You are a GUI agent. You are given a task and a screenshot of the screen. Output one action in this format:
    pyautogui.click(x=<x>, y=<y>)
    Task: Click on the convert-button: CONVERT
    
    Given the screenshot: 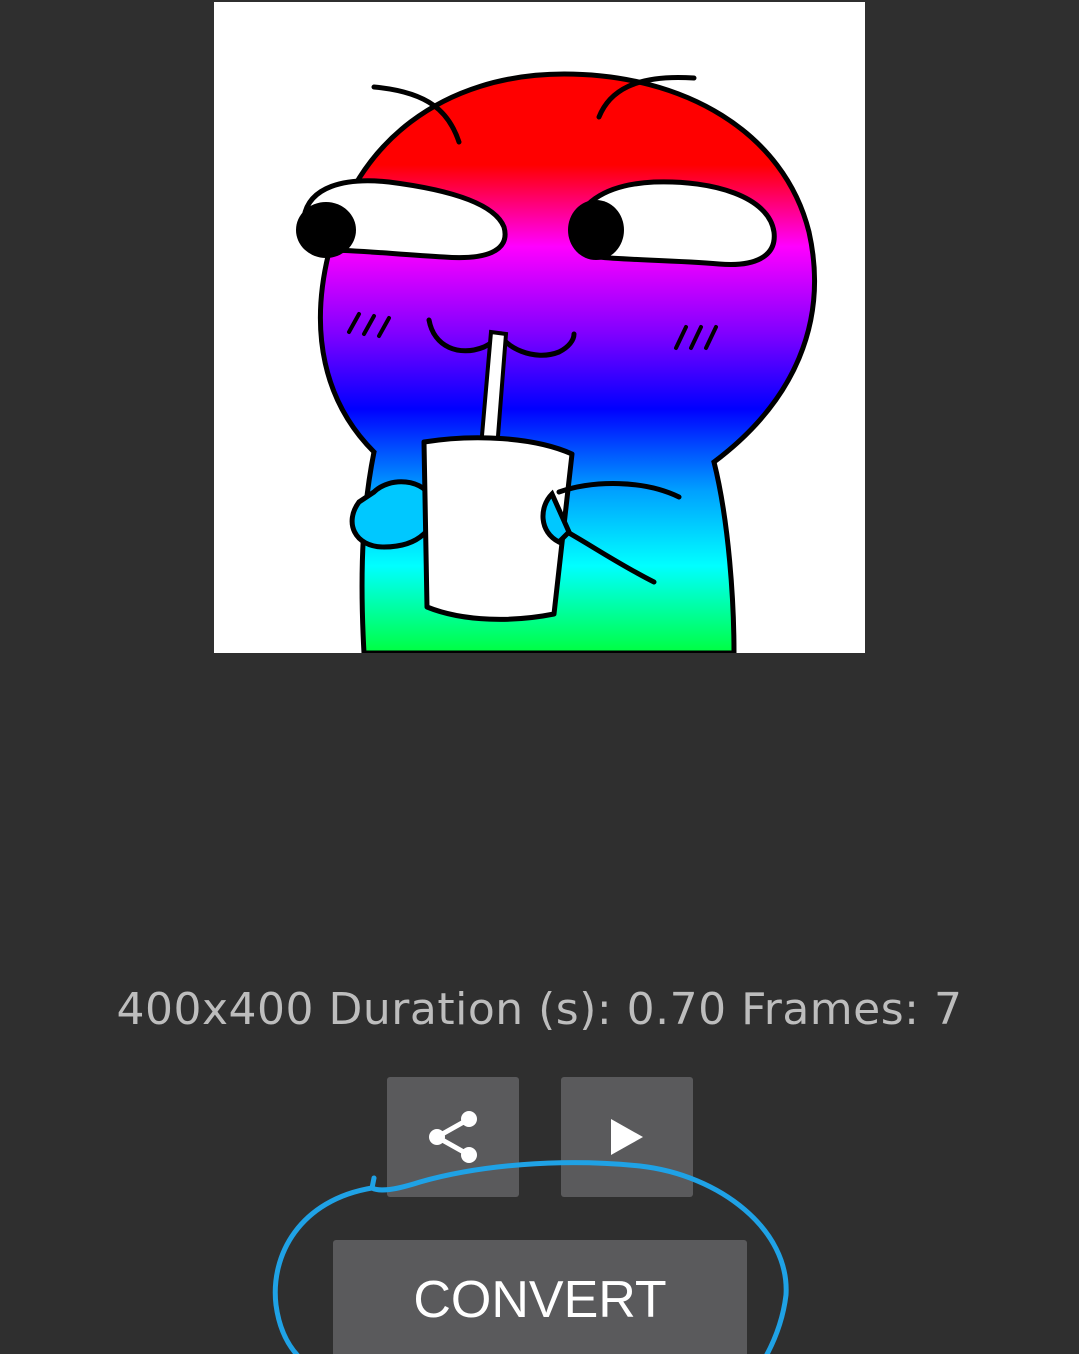 What is the action you would take?
    pyautogui.click(x=540, y=1297)
    